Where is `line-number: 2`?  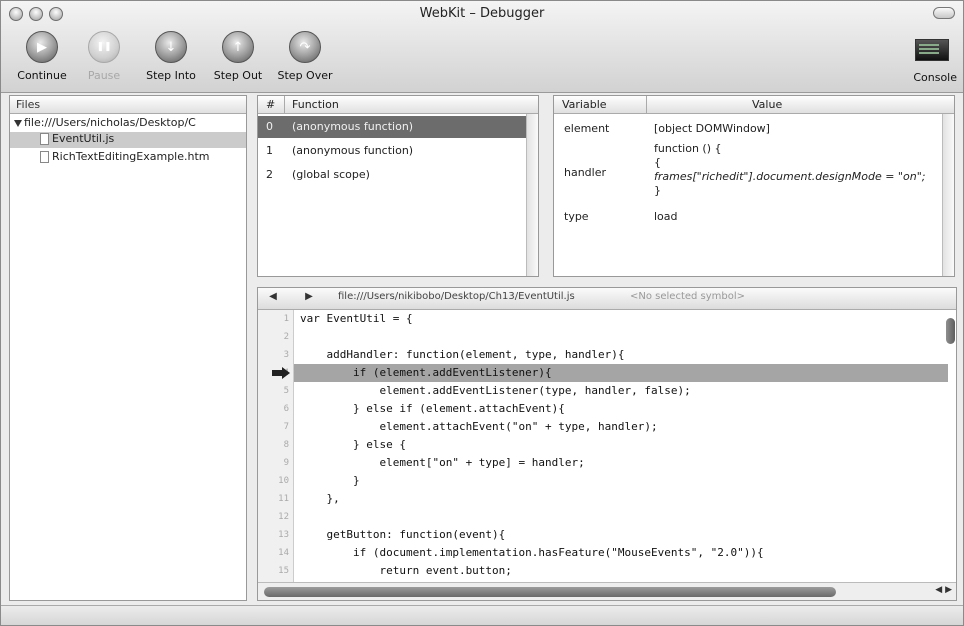
line-number: 2 is located at coordinates (274, 337).